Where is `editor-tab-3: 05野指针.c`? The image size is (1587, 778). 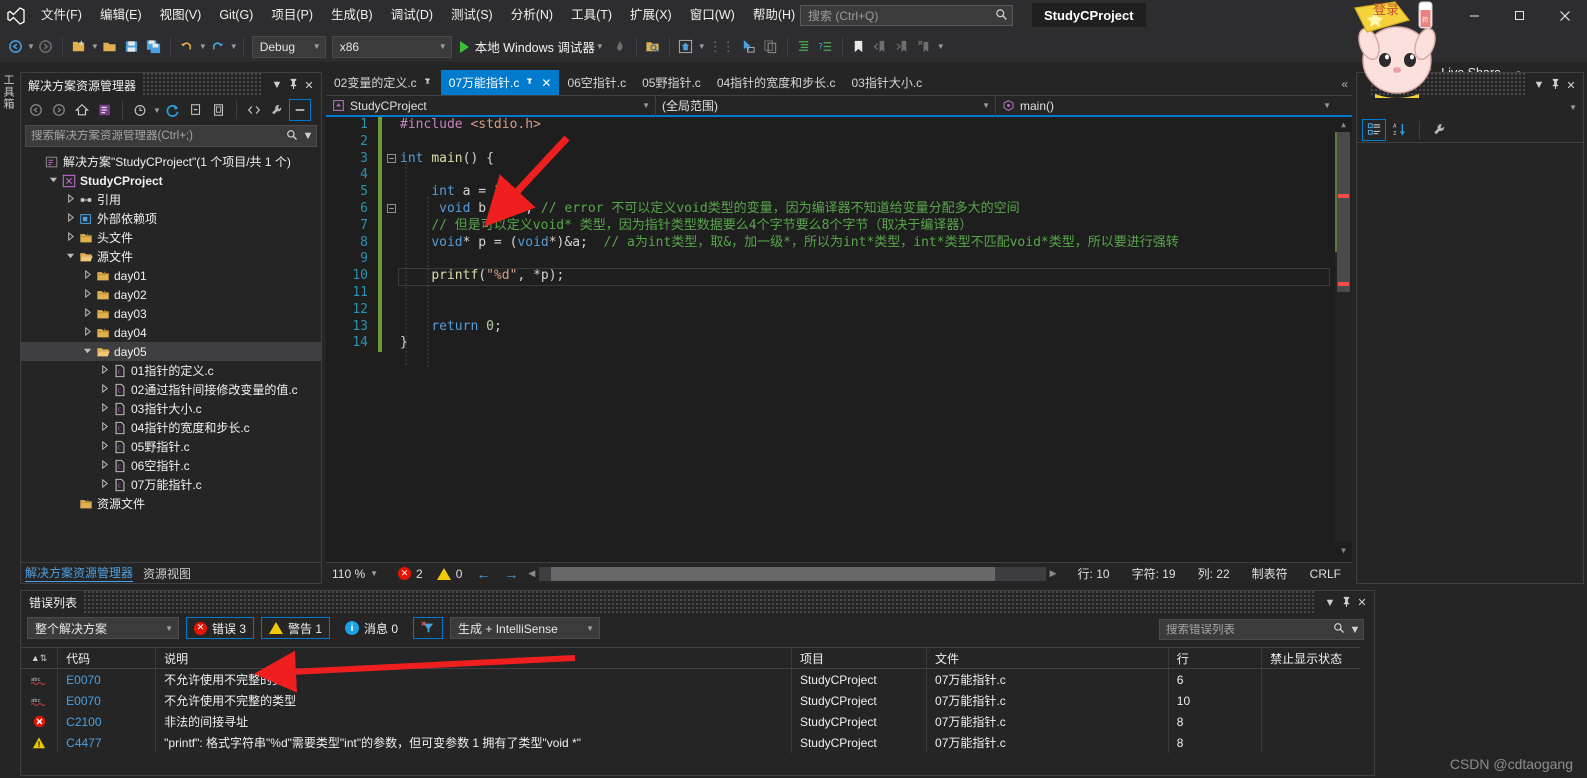
editor-tab-3: 05野指针.c is located at coordinates (671, 82).